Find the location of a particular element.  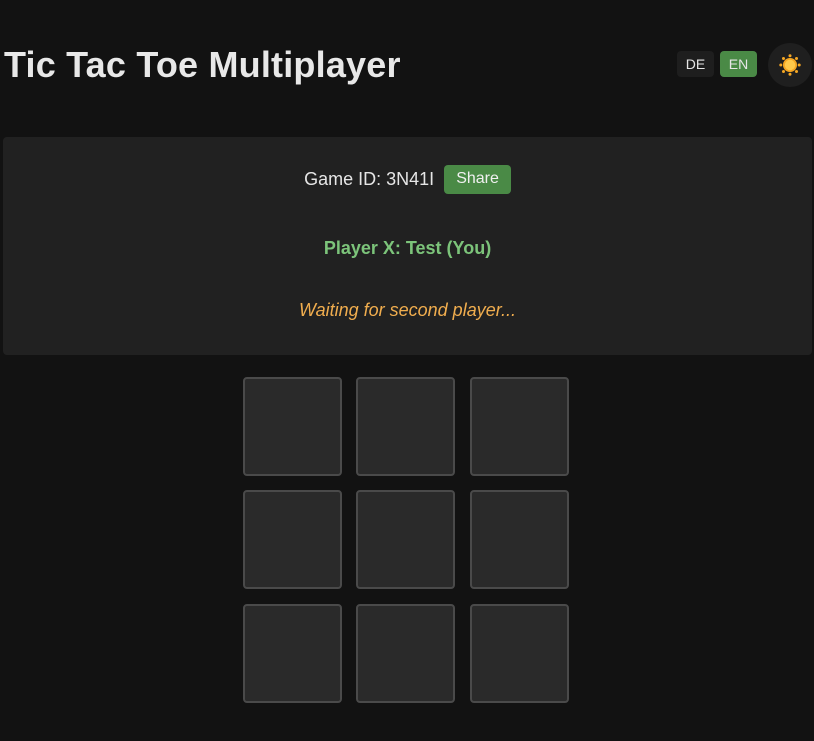

theme-toggle-button is located at coordinates (790, 65).